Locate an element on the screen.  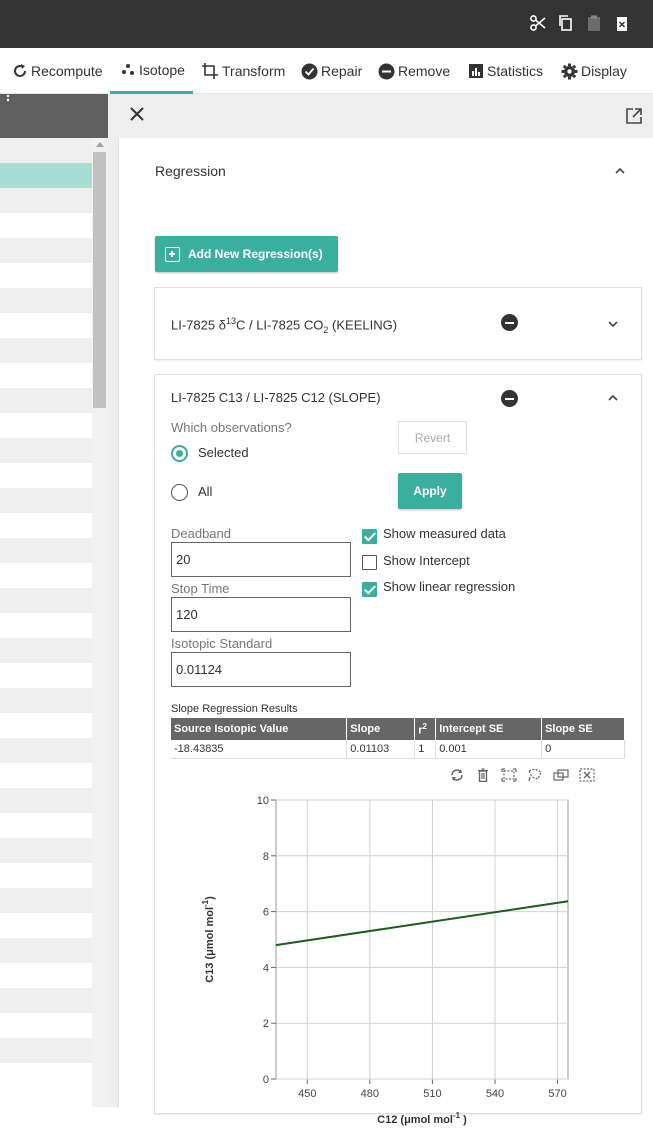
apply-button: Apply is located at coordinates (430, 491).